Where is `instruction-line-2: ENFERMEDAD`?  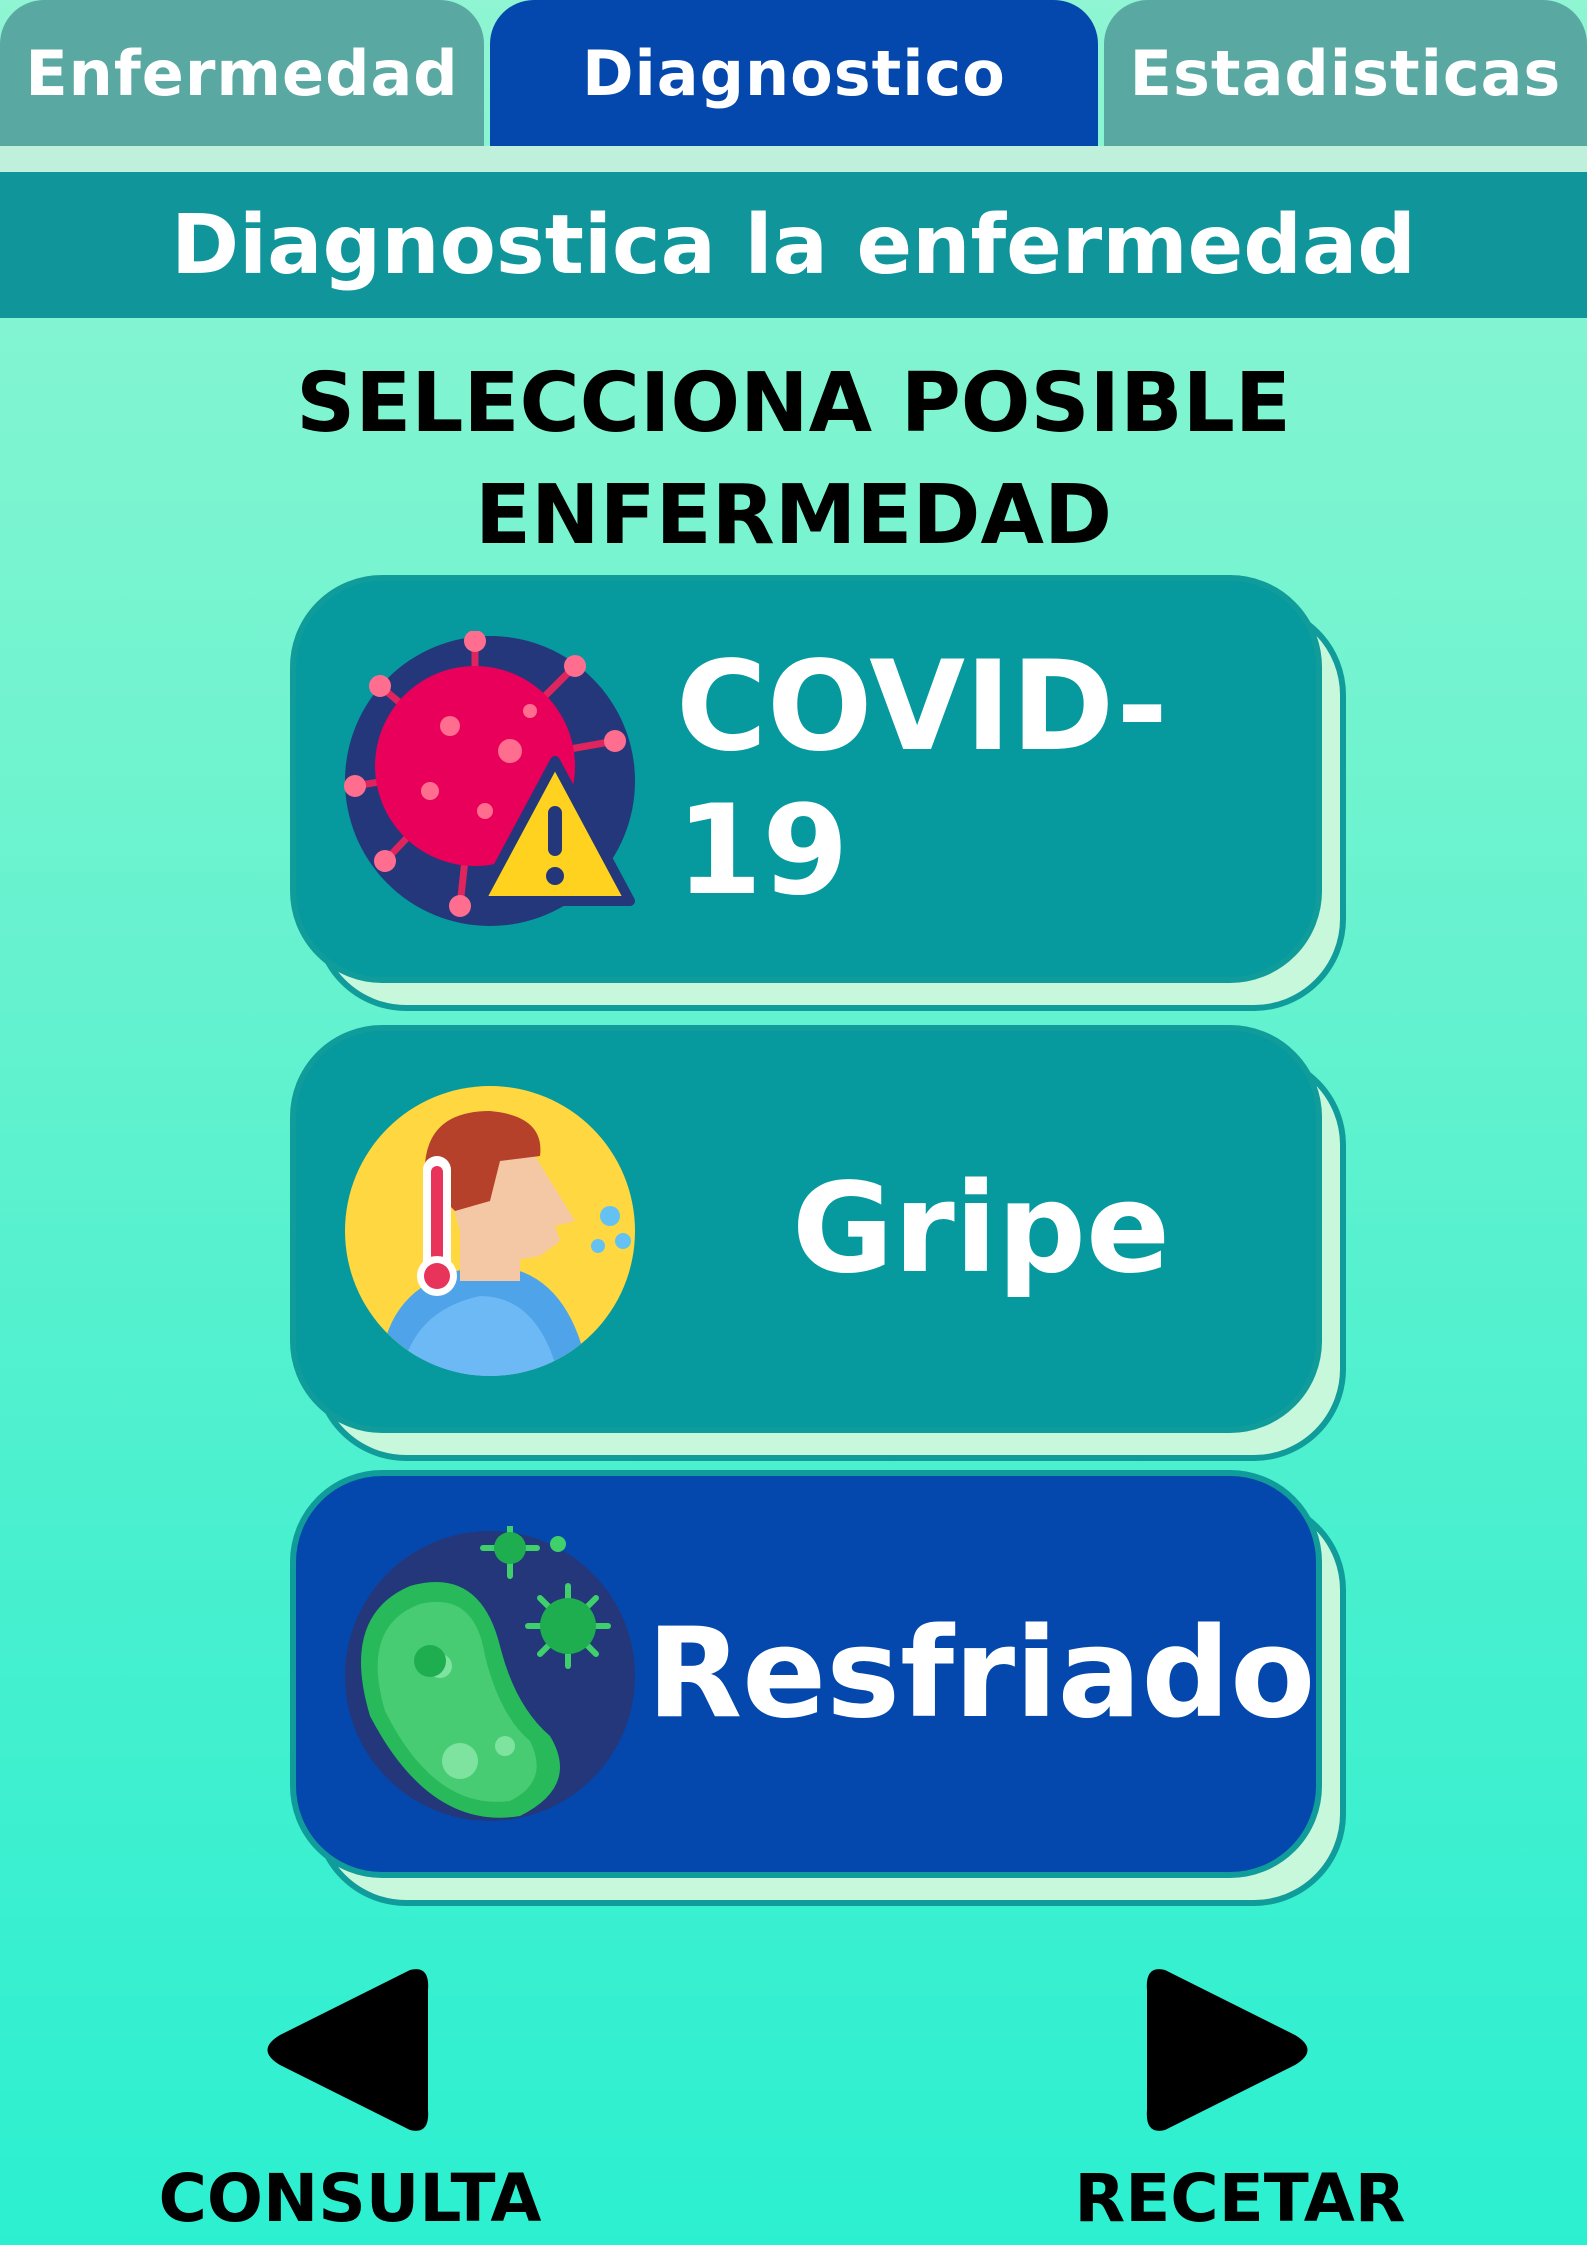 instruction-line-2: ENFERMEDAD is located at coordinates (793, 515).